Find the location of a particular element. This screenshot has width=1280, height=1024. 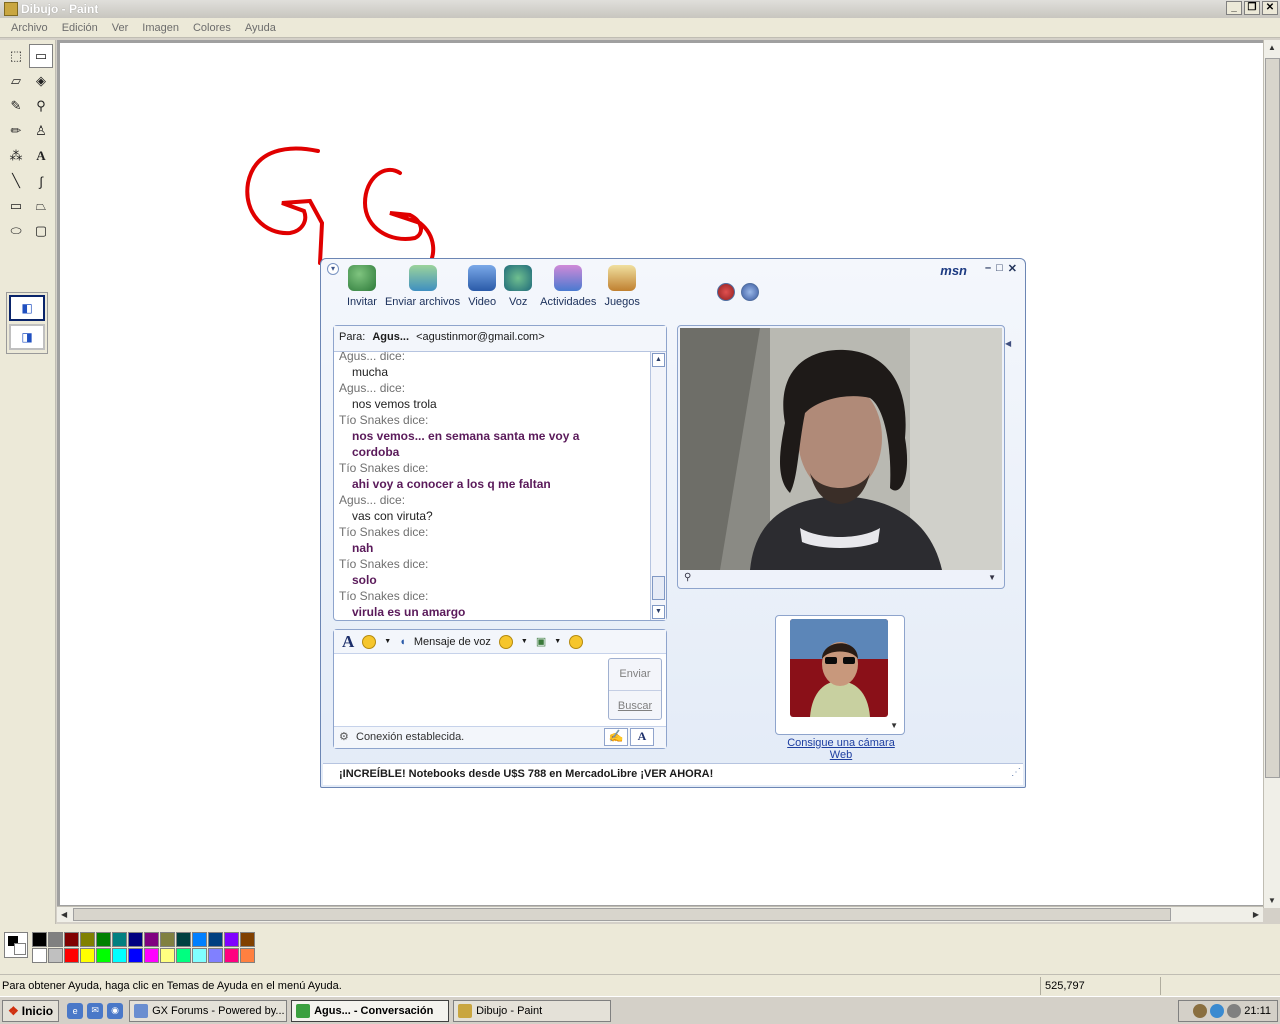

current-colors is located at coordinates (16, 945).